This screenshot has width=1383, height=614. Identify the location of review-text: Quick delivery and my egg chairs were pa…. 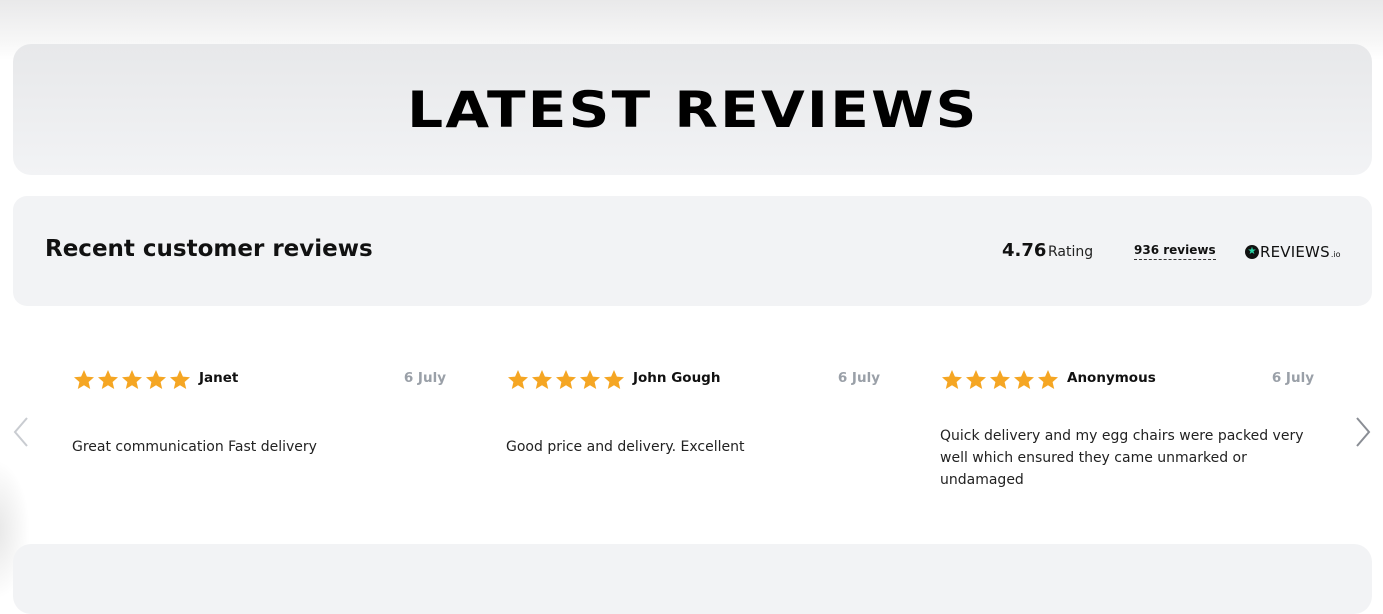
(1122, 458).